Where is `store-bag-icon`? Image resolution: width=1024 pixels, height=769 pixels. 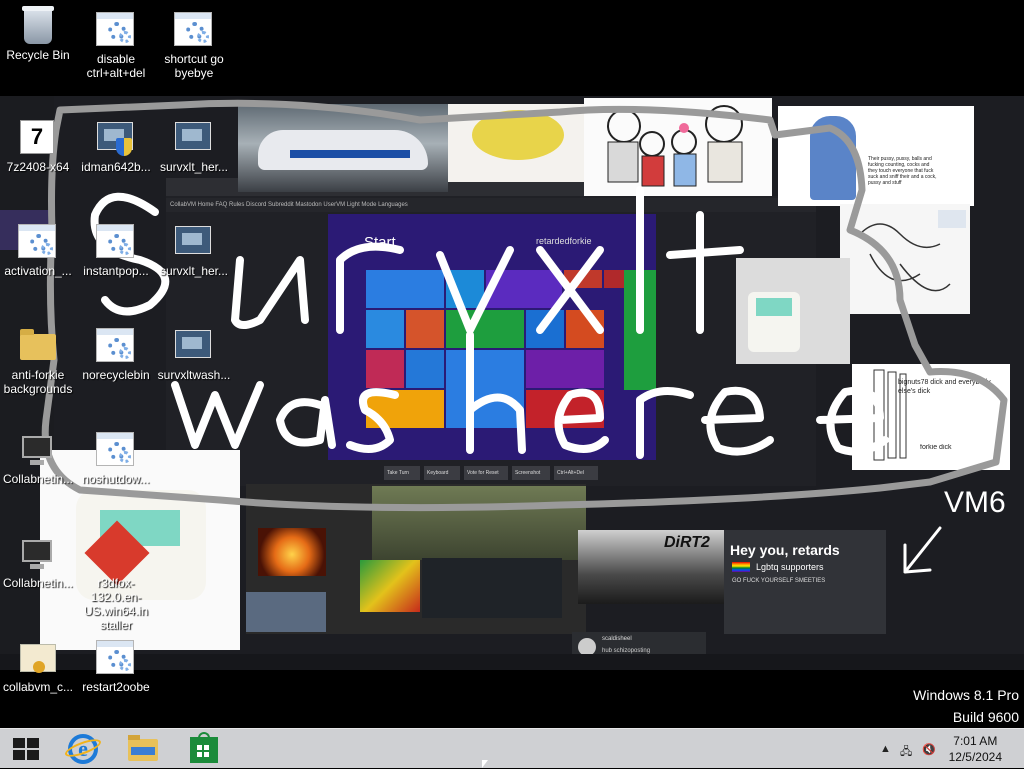 store-bag-icon is located at coordinates (204, 747).